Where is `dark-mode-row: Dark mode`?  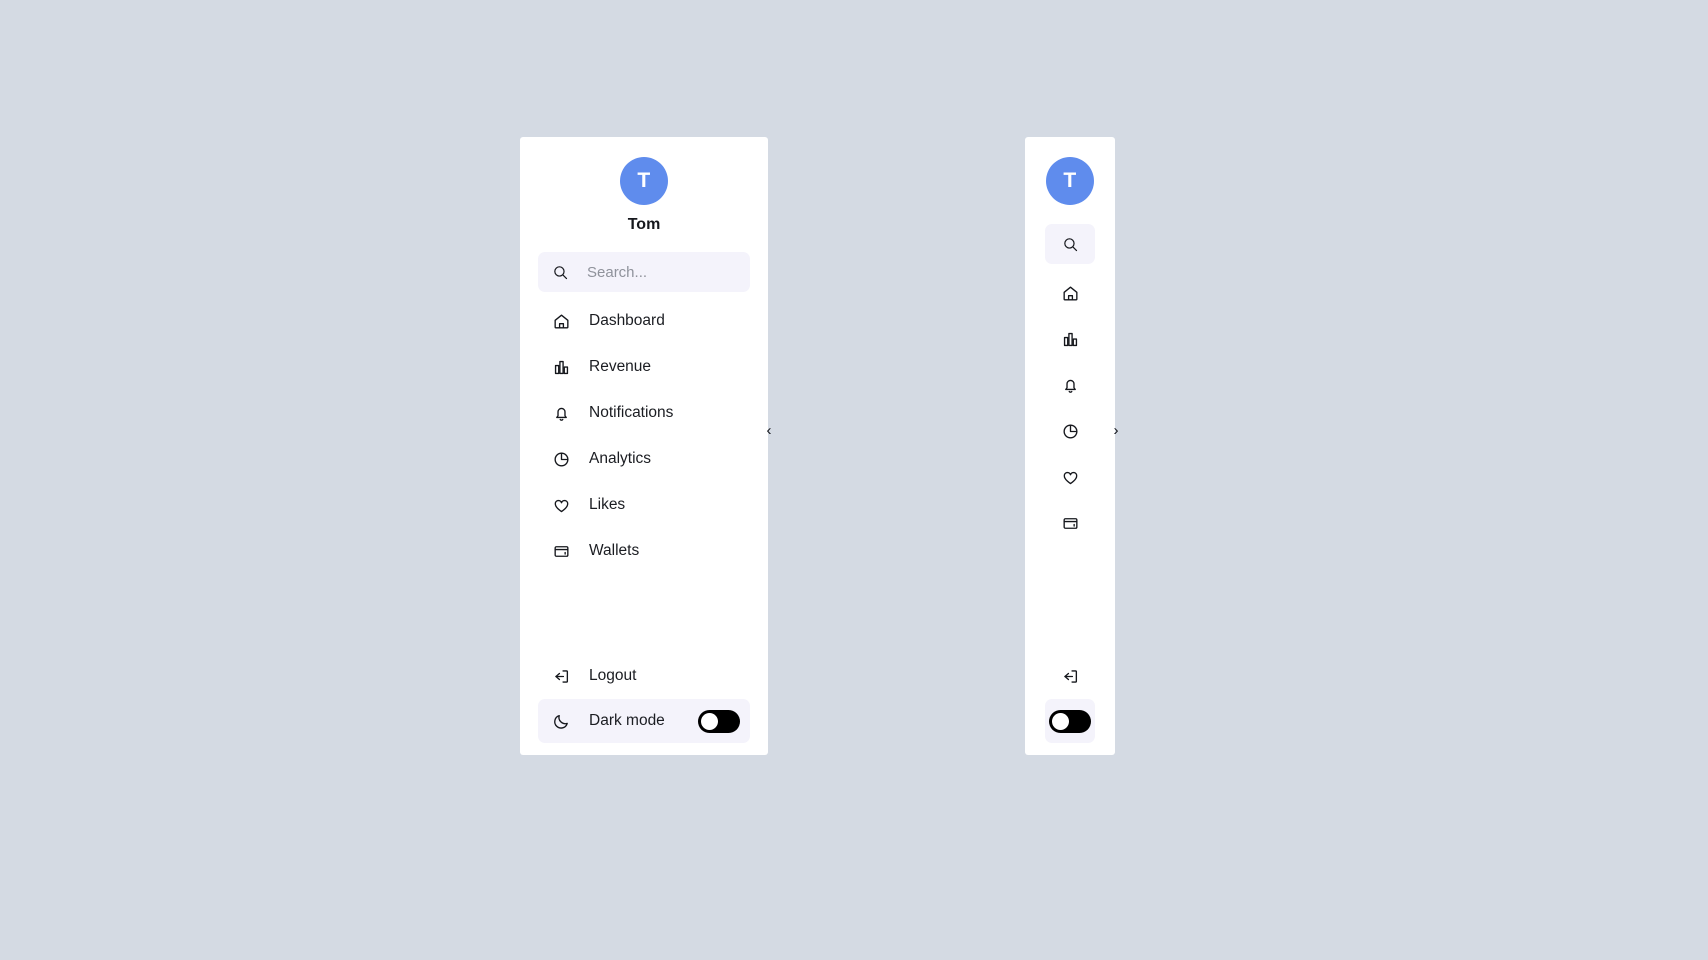
dark-mode-row: Dark mode is located at coordinates (644, 721).